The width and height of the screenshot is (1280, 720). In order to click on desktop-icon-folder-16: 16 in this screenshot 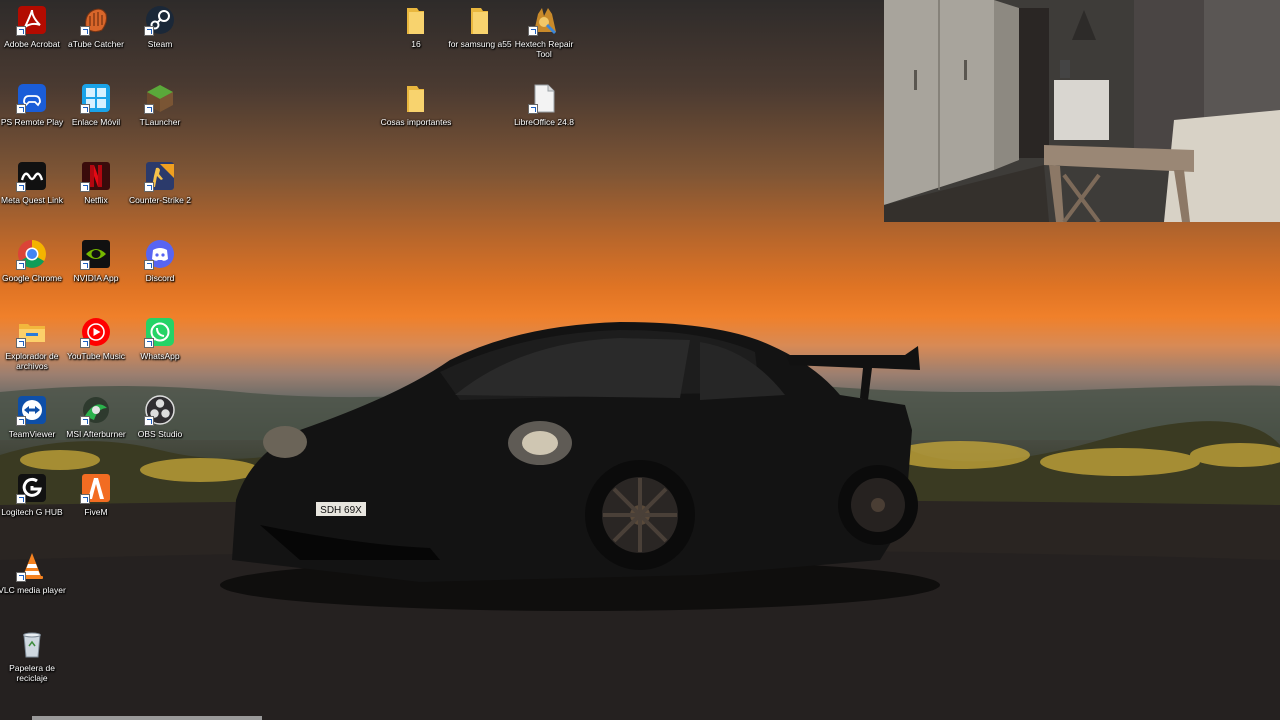, I will do `click(416, 26)`.